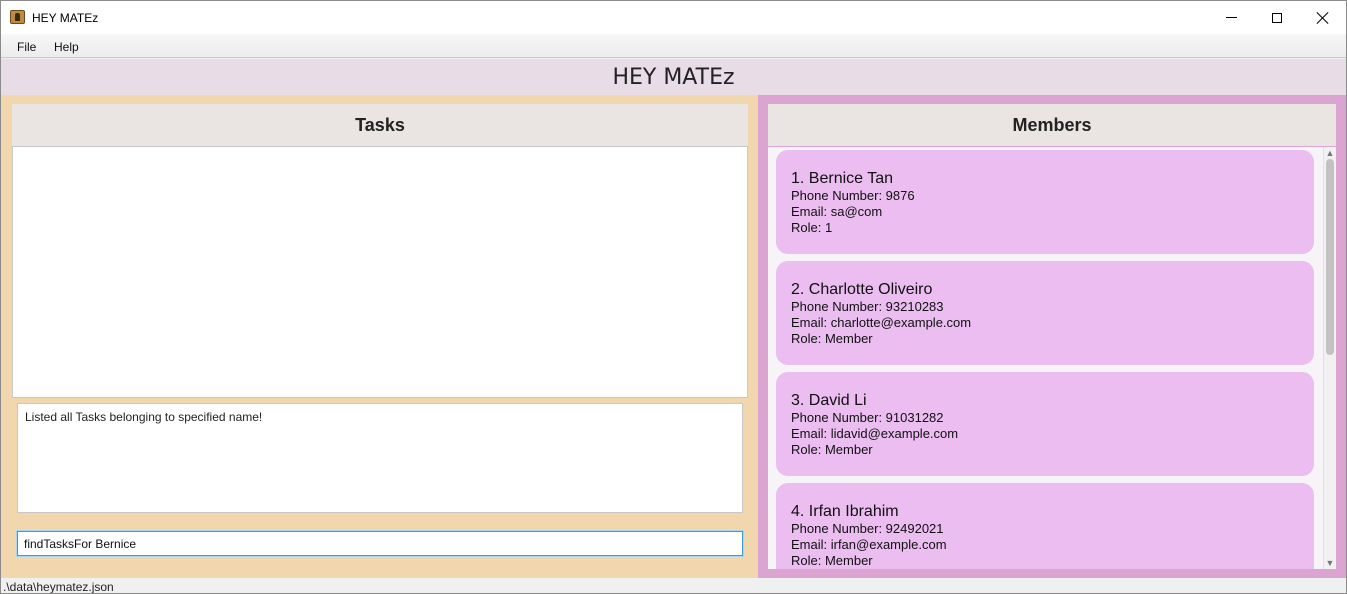 Image resolution: width=1347 pixels, height=594 pixels. I want to click on menu-bar: File Help, so click(673, 46).